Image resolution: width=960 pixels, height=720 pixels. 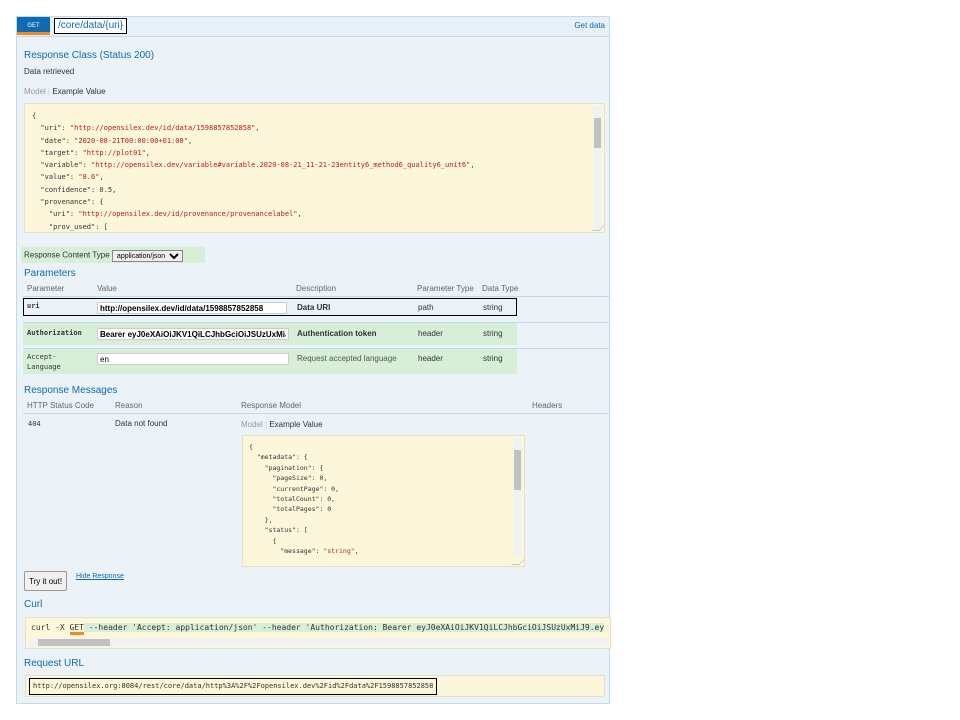 What do you see at coordinates (67, 255) in the screenshot?
I see `content-type-label: Response Content Type` at bounding box center [67, 255].